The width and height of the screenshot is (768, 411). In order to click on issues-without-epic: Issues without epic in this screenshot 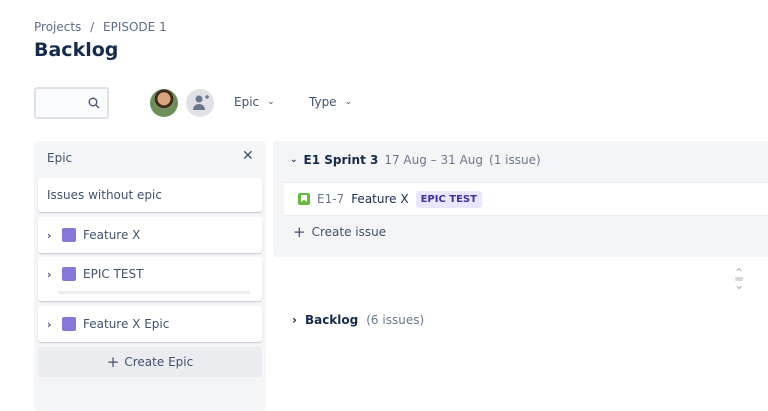, I will do `click(150, 195)`.